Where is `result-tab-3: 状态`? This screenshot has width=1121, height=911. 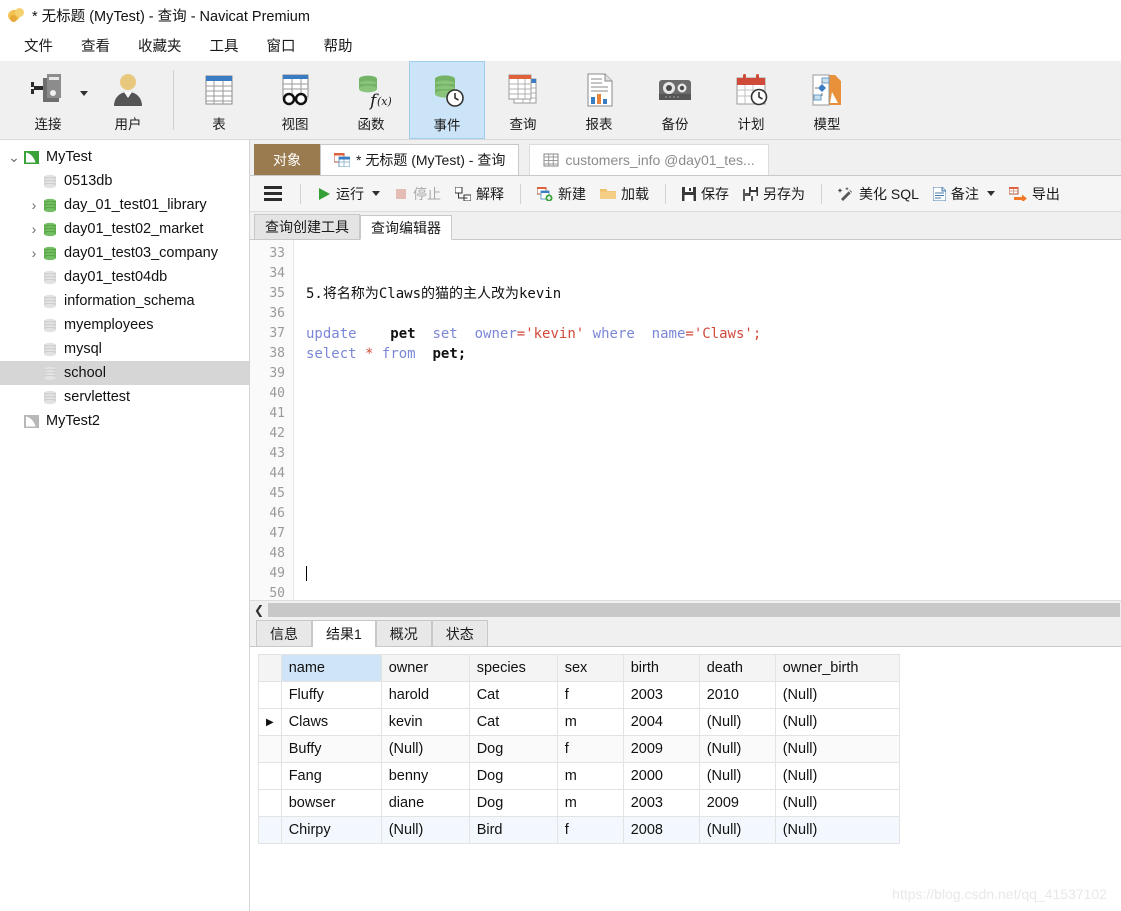
result-tab-3: 状态 is located at coordinates (459, 633).